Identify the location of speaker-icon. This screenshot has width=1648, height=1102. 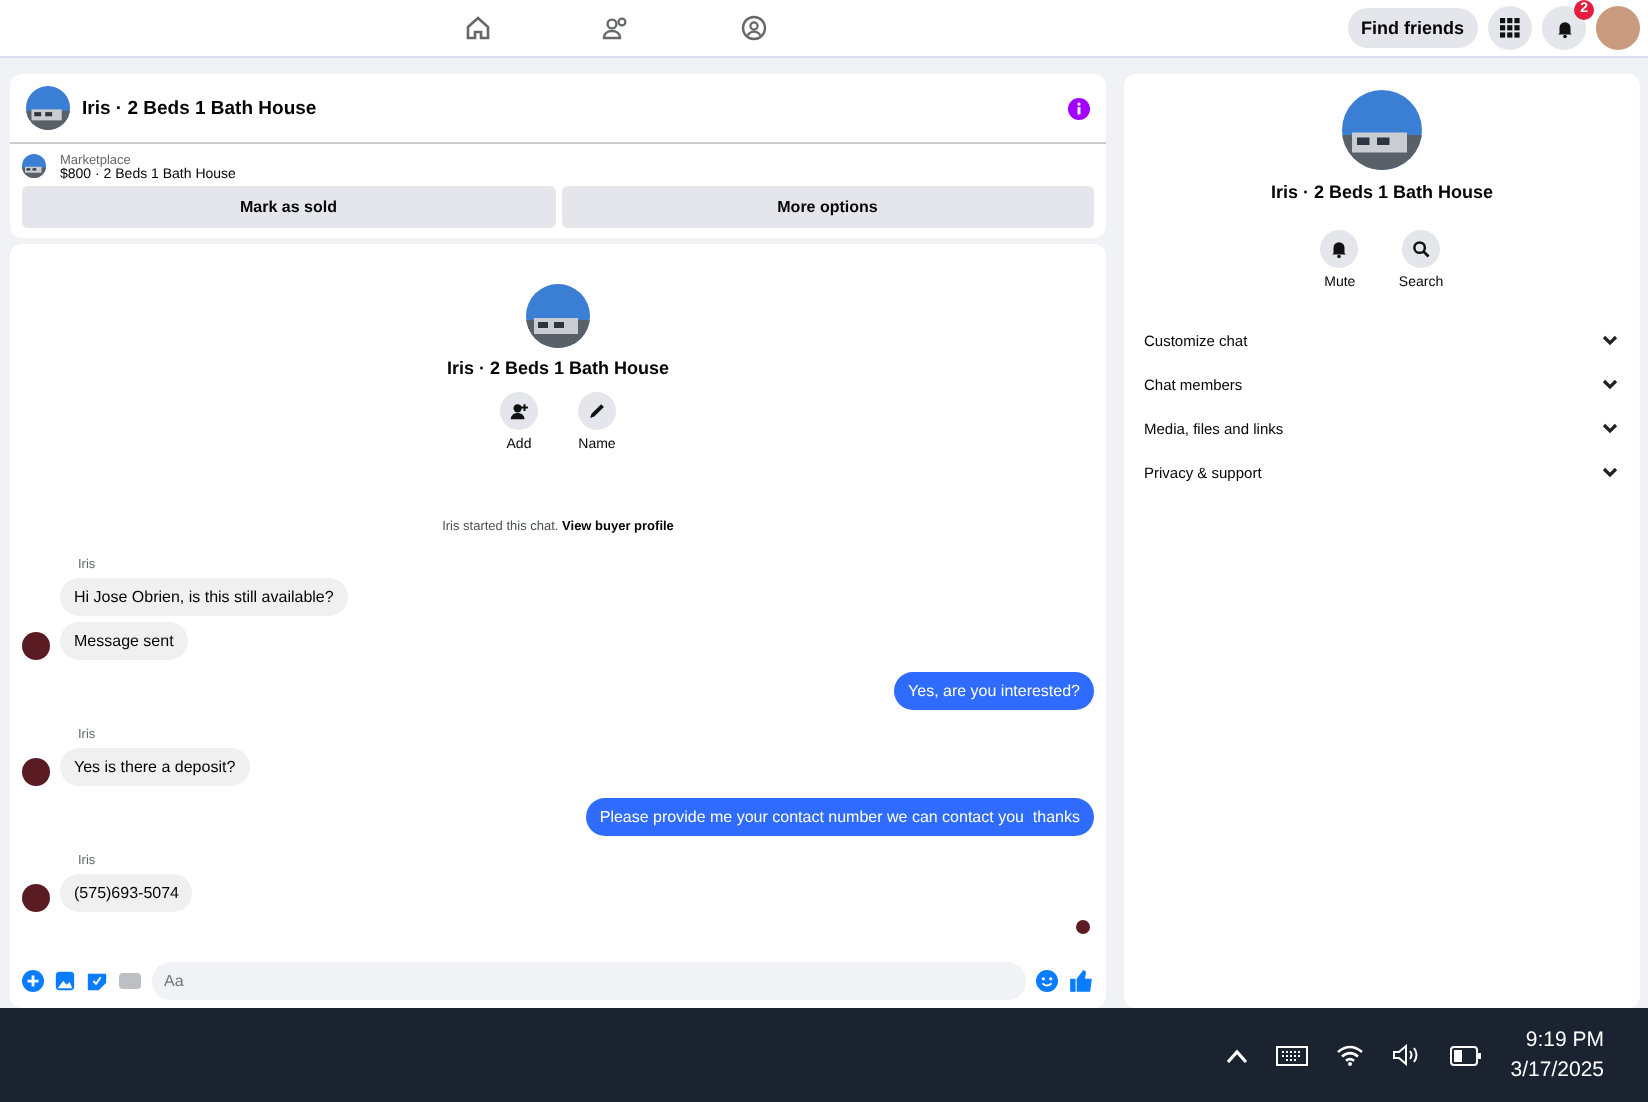
(1407, 1055).